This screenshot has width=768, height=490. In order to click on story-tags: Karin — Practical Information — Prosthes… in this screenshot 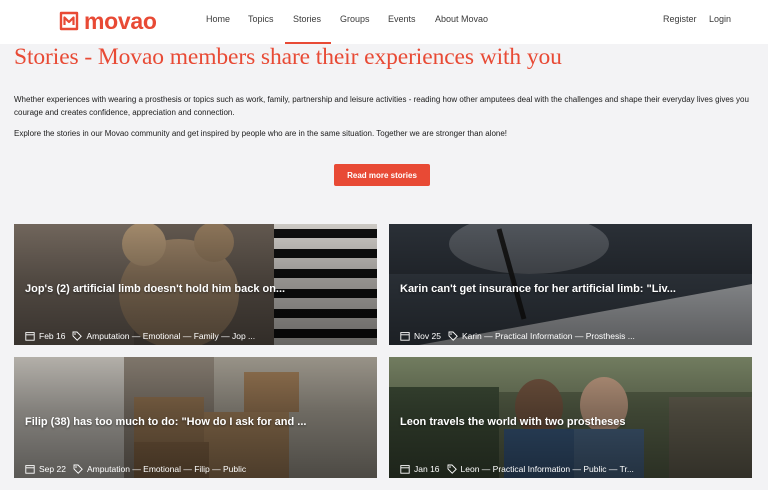, I will do `click(548, 336)`.